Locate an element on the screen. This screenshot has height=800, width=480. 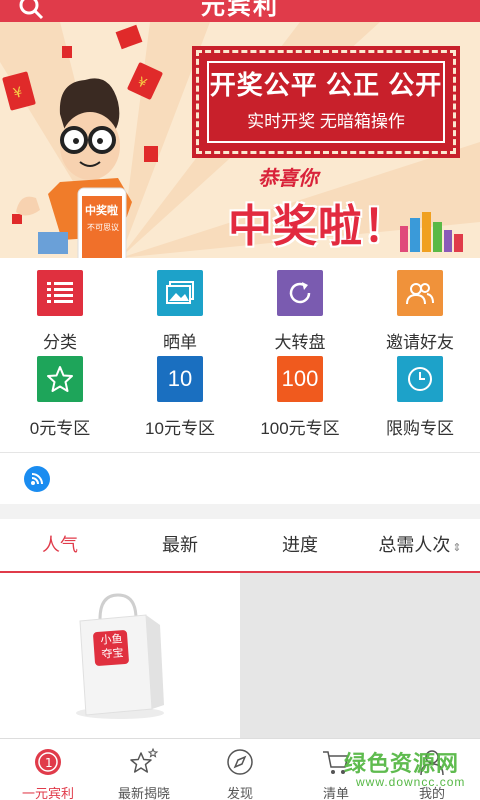
banner-win-text: 中奖啦！ is located at coordinates (318, 226).